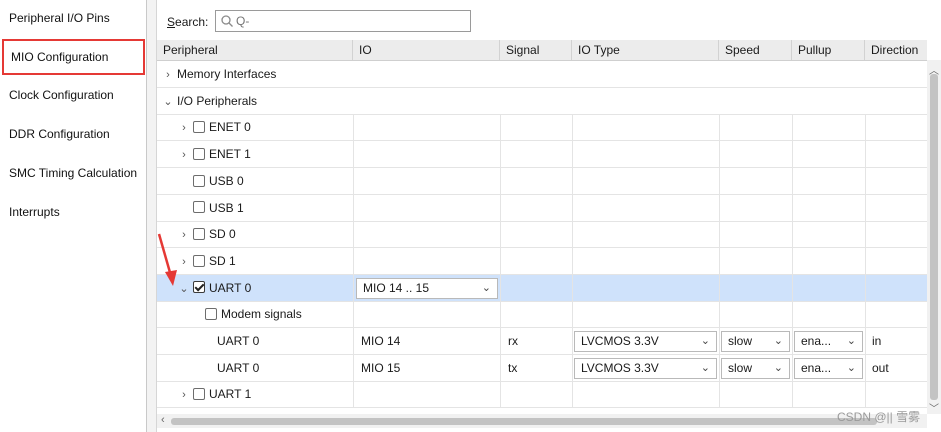  I want to click on sidebar-item-smc-timing-calculation: SMC Timing Calculation, so click(73, 173).